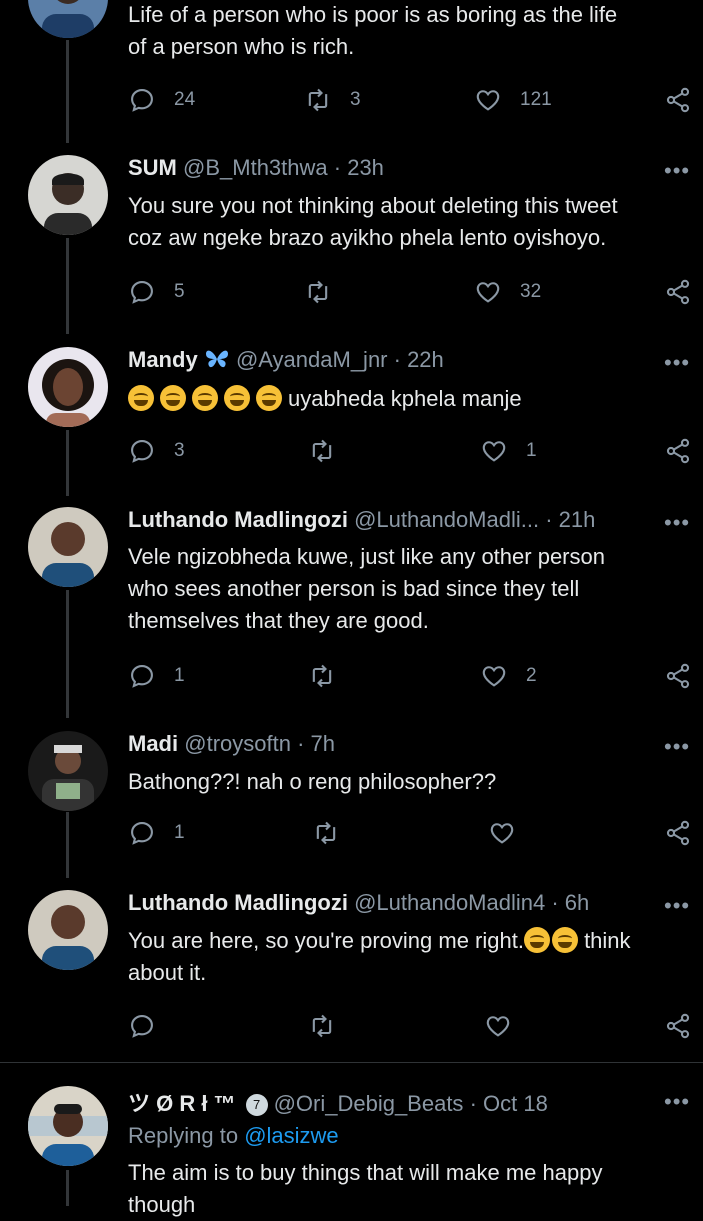  Describe the element at coordinates (351, 1062) in the screenshot. I see `divider` at that location.